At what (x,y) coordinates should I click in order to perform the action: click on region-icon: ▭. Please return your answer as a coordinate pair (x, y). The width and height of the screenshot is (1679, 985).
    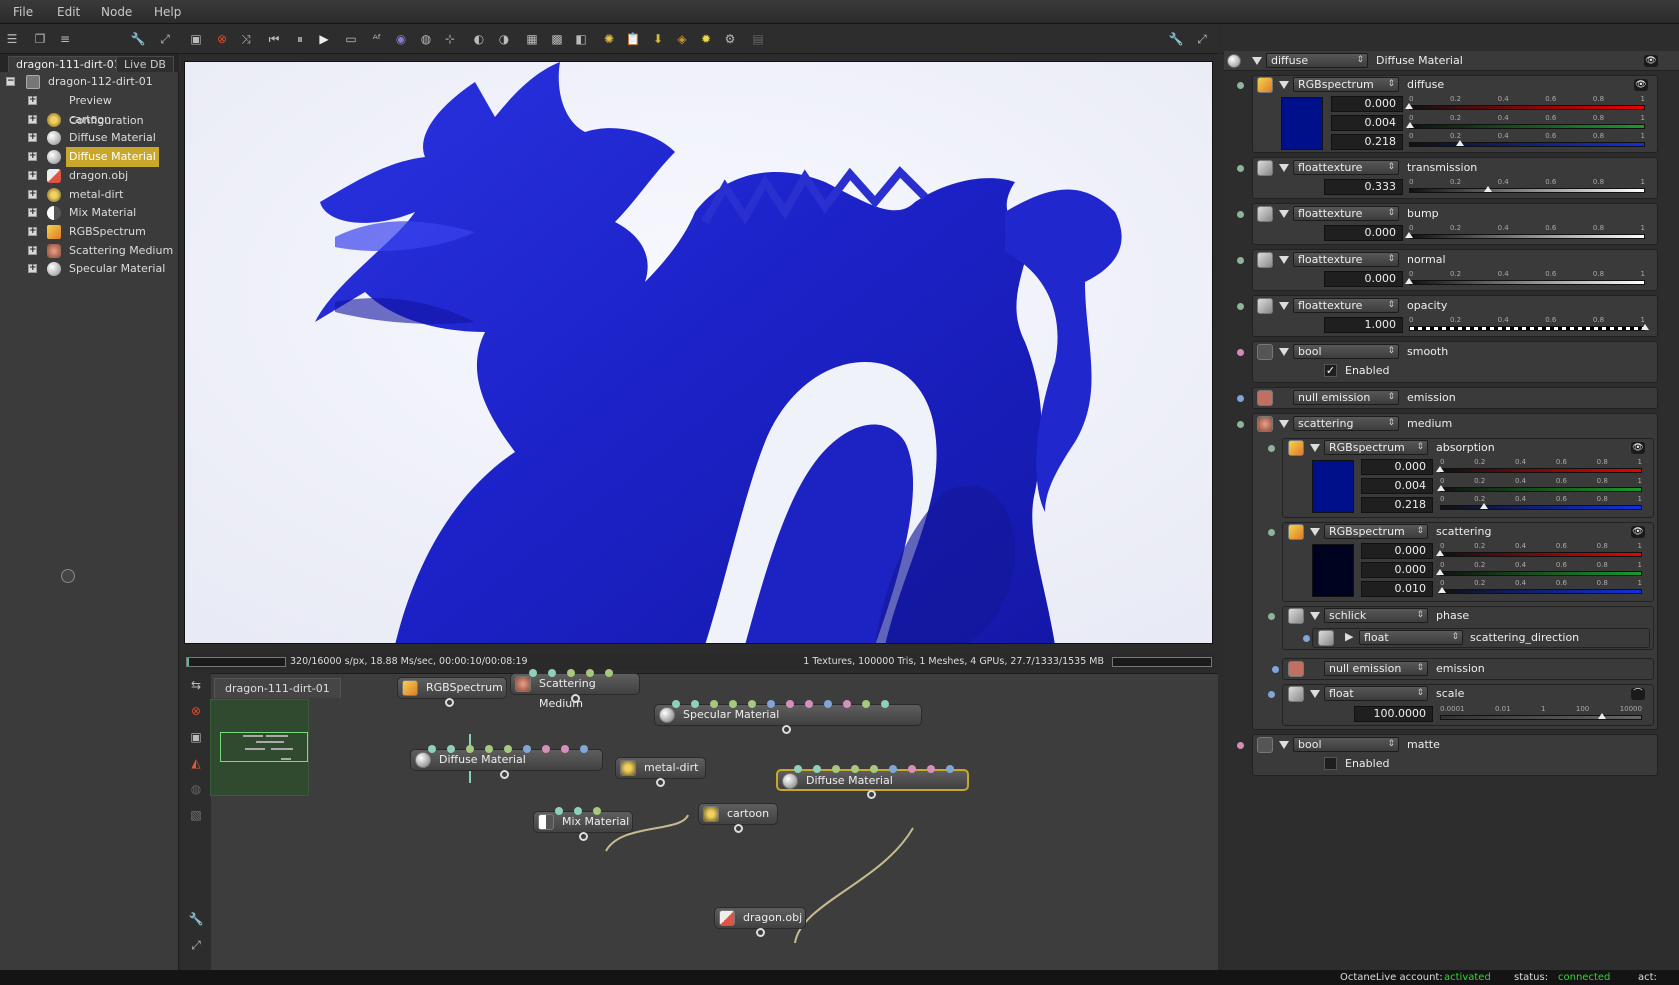
    Looking at the image, I should click on (351, 39).